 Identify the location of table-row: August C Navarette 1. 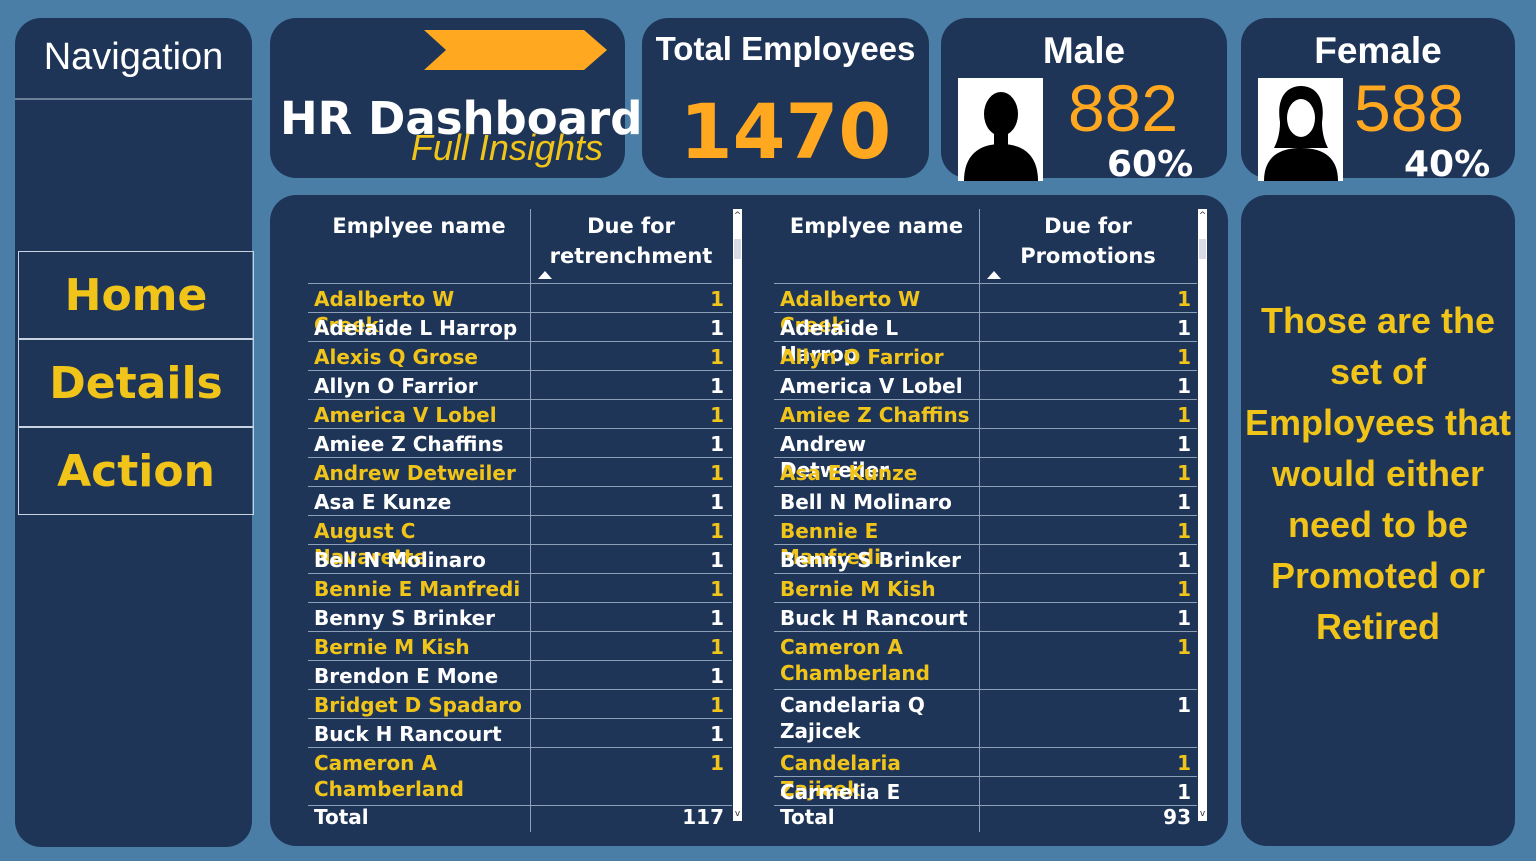
(520, 542).